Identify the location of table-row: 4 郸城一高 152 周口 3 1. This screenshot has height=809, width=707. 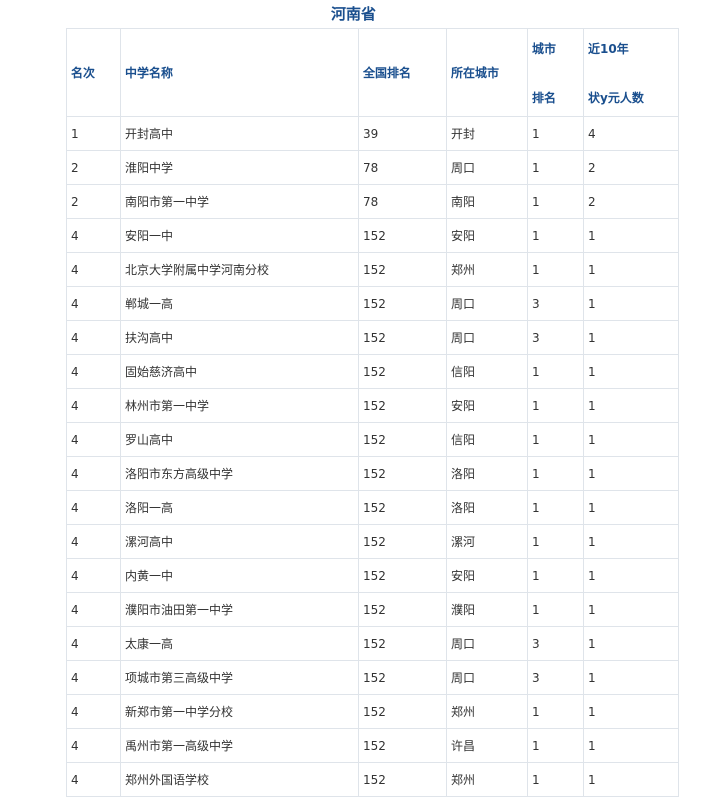
(372, 303).